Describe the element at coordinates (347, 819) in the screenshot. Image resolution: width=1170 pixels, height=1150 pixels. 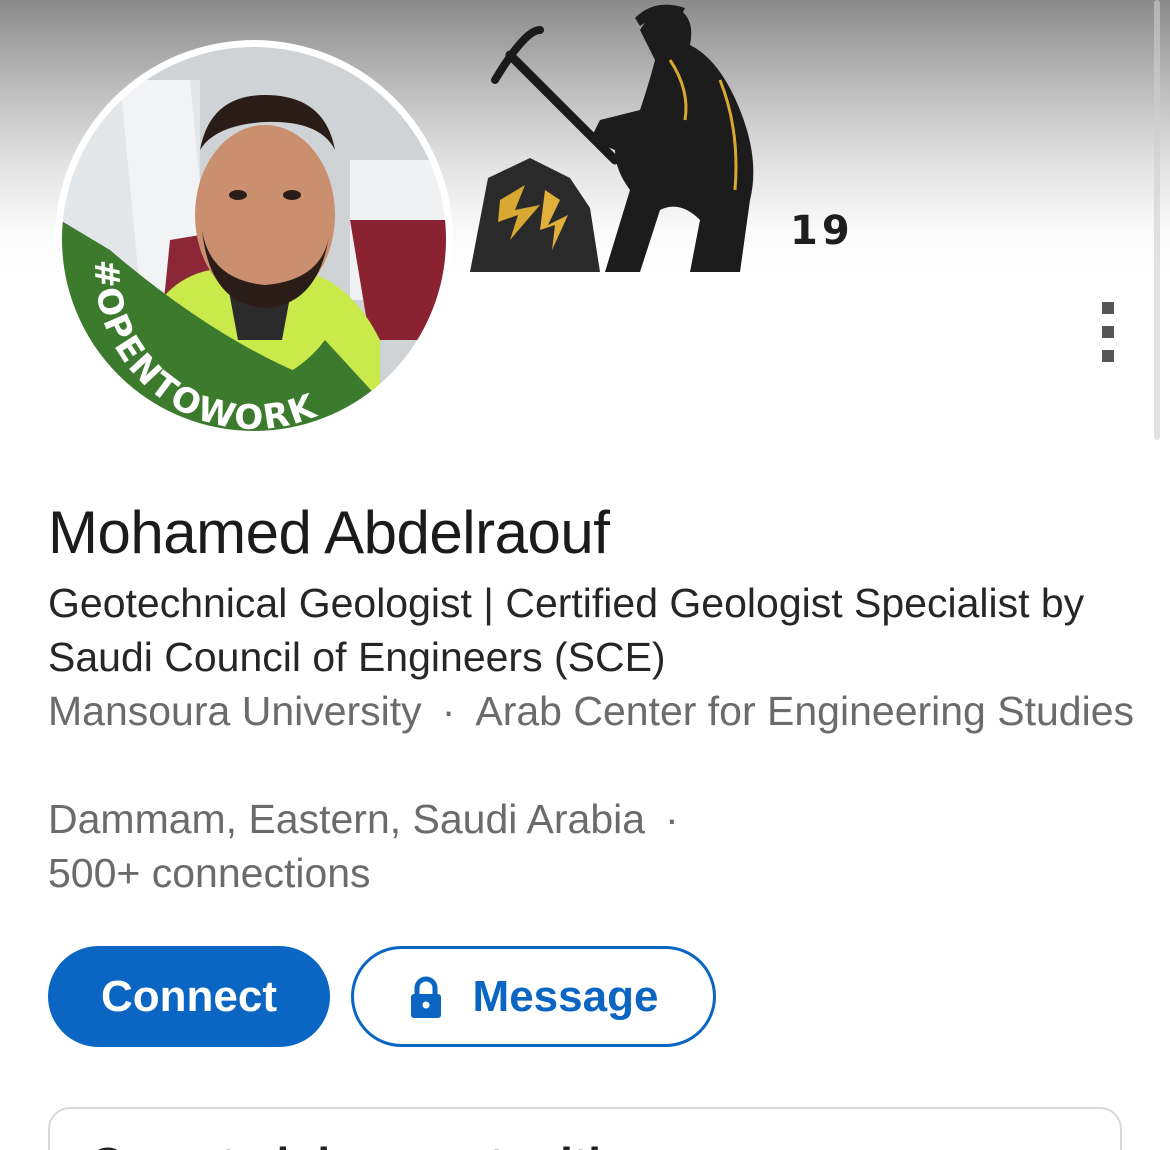
I see `location-text: Dammam, Eastern, Saudi Arabia` at that location.